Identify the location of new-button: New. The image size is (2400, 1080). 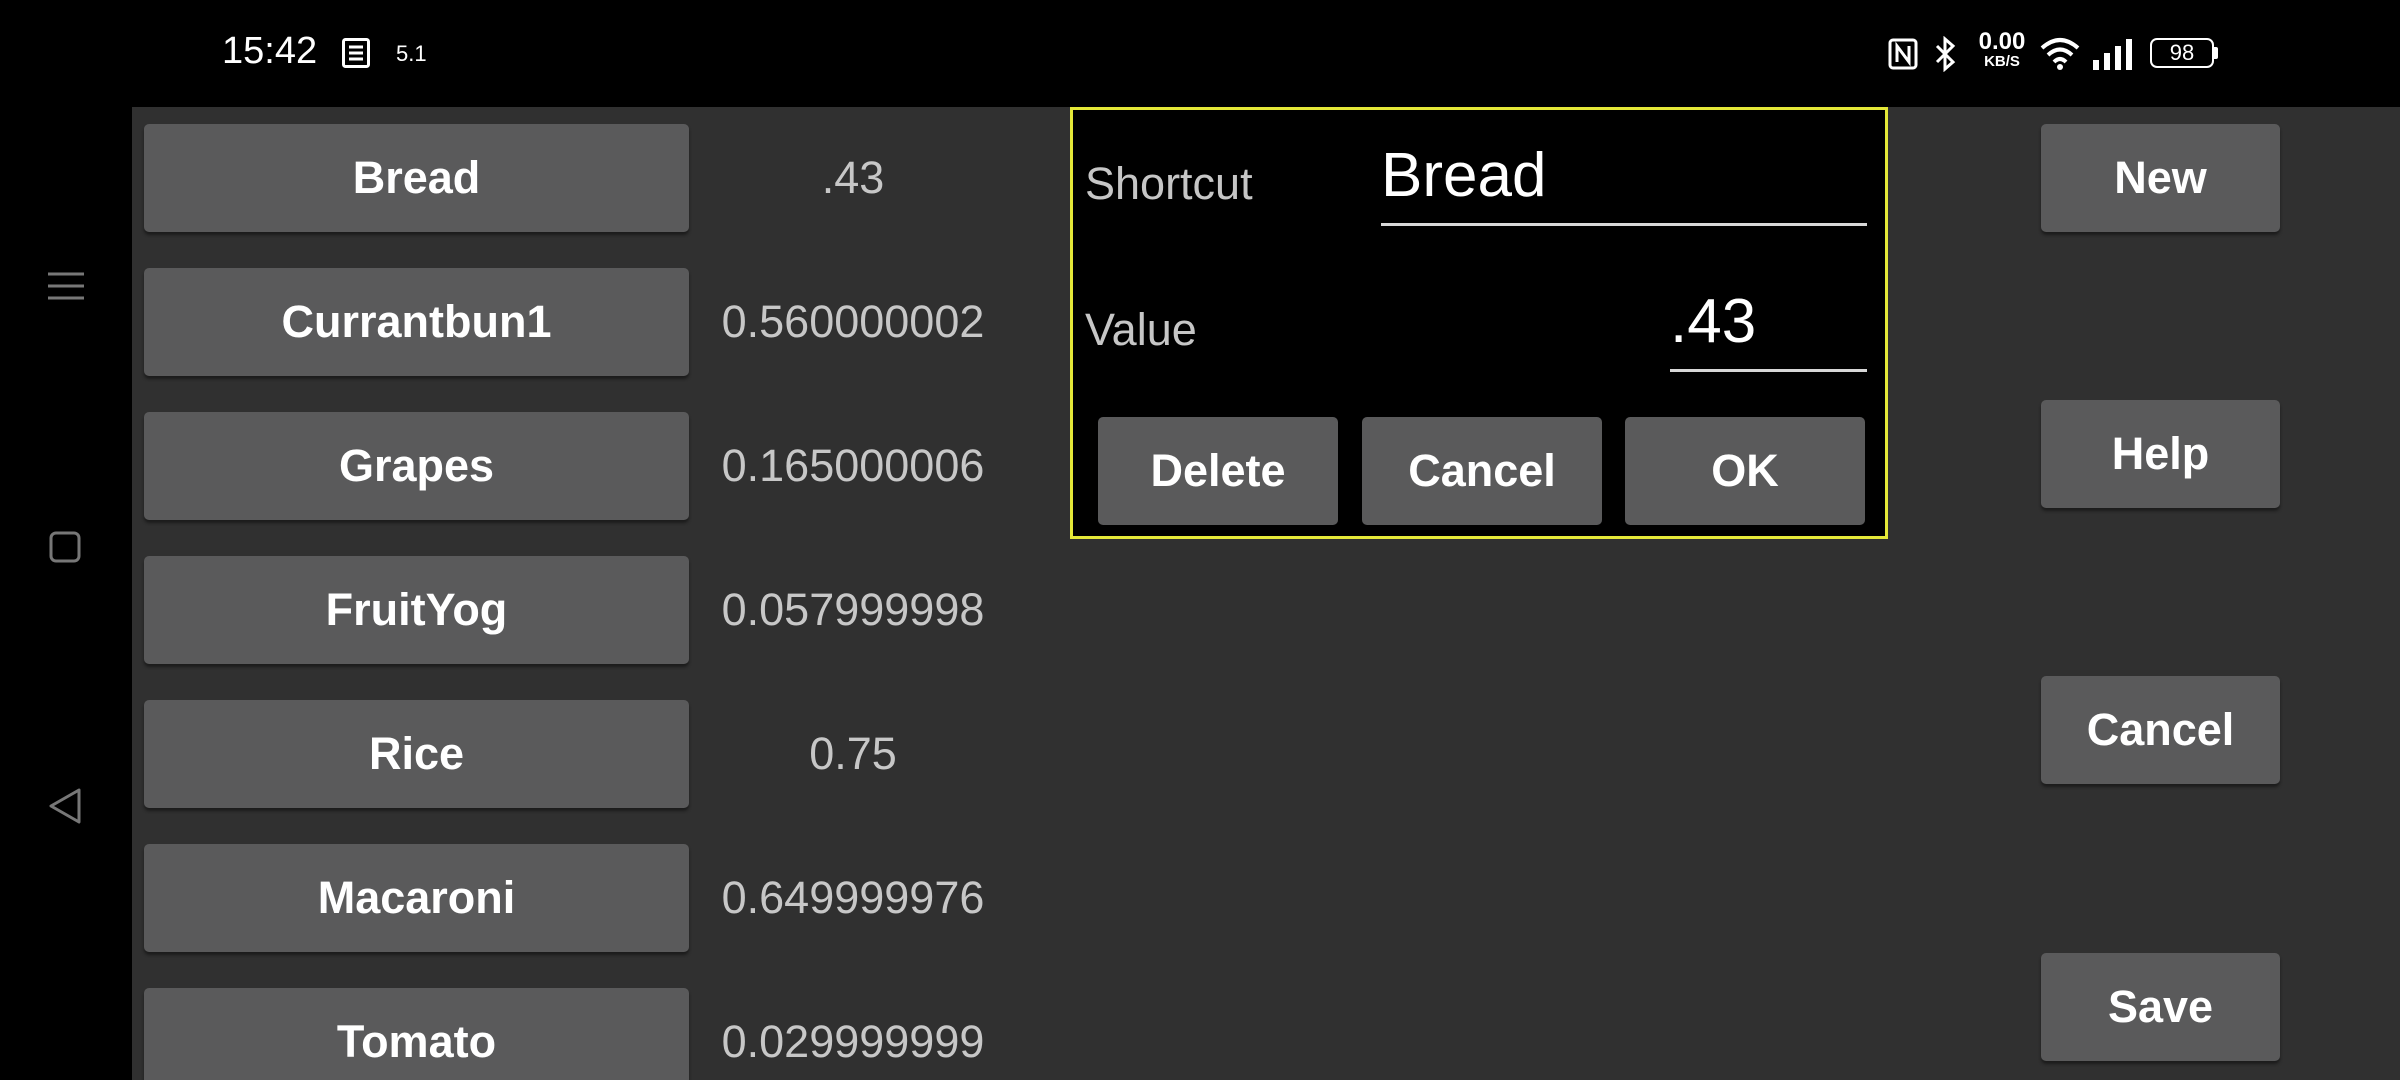
(2160, 178).